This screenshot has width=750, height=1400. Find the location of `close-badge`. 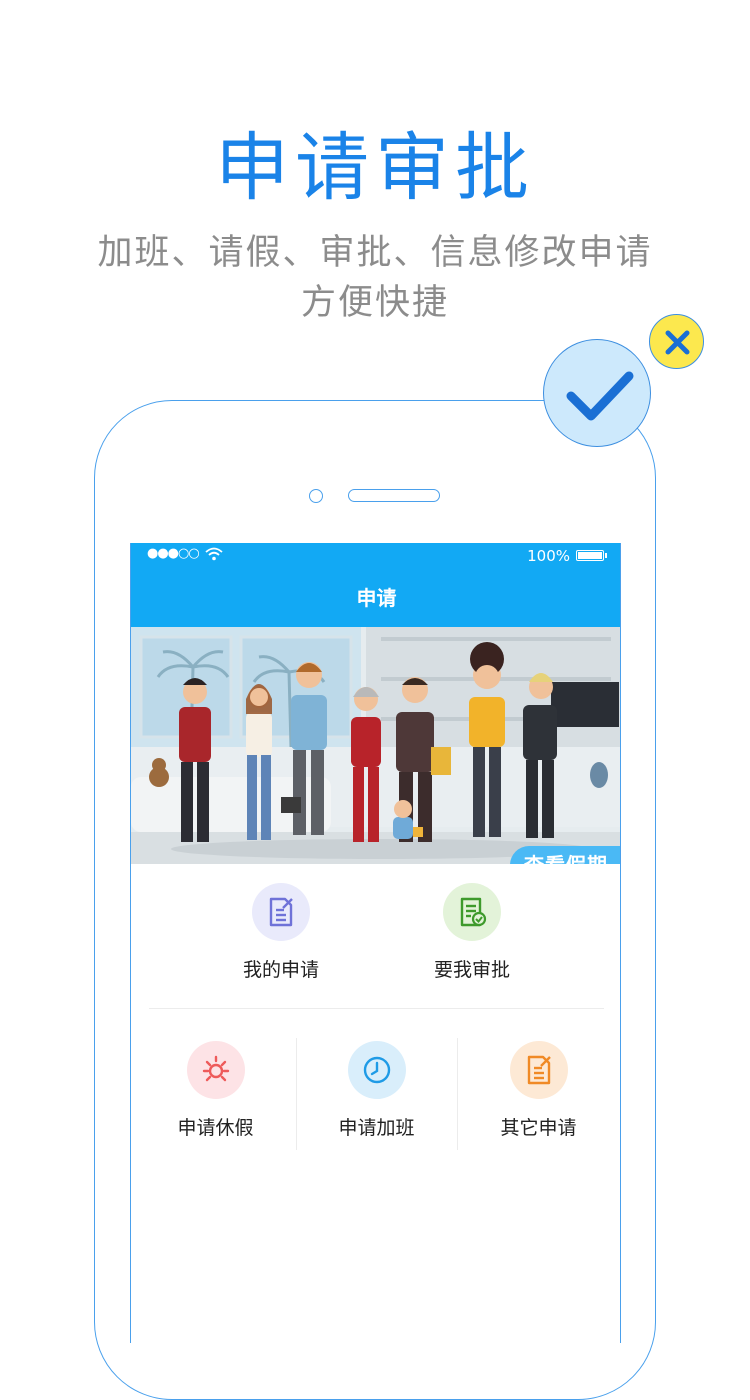

close-badge is located at coordinates (676, 341).